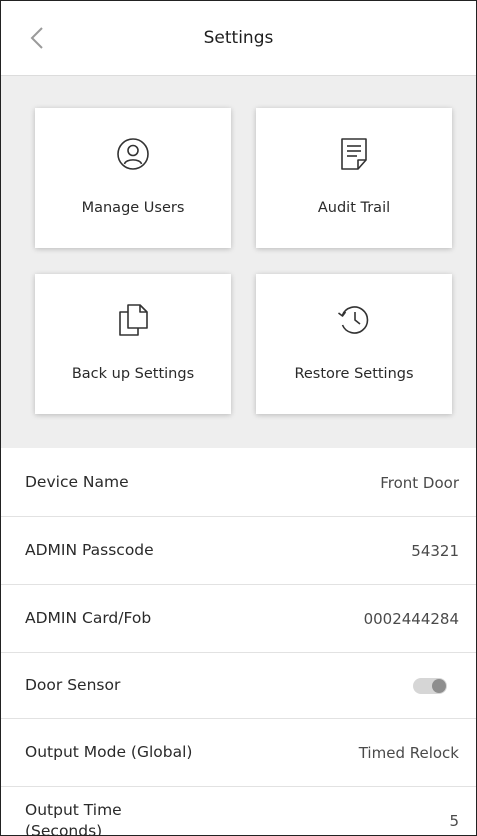 The width and height of the screenshot is (477, 836). Describe the element at coordinates (439, 685) in the screenshot. I see `toggle-knob` at that location.